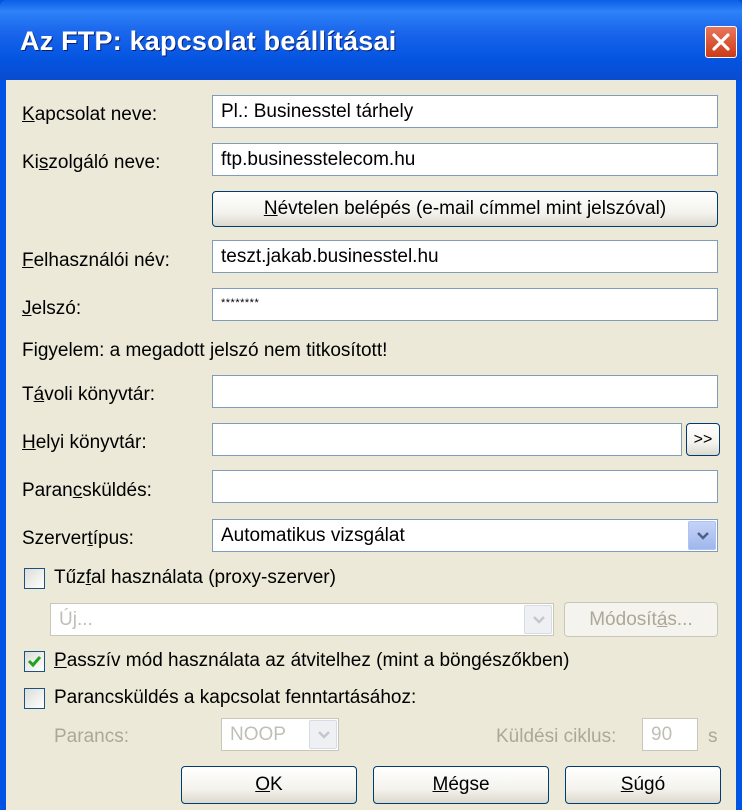 This screenshot has height=810, width=742. Describe the element at coordinates (78, 538) in the screenshot. I see `server-type-label: Szervertípus:` at that location.